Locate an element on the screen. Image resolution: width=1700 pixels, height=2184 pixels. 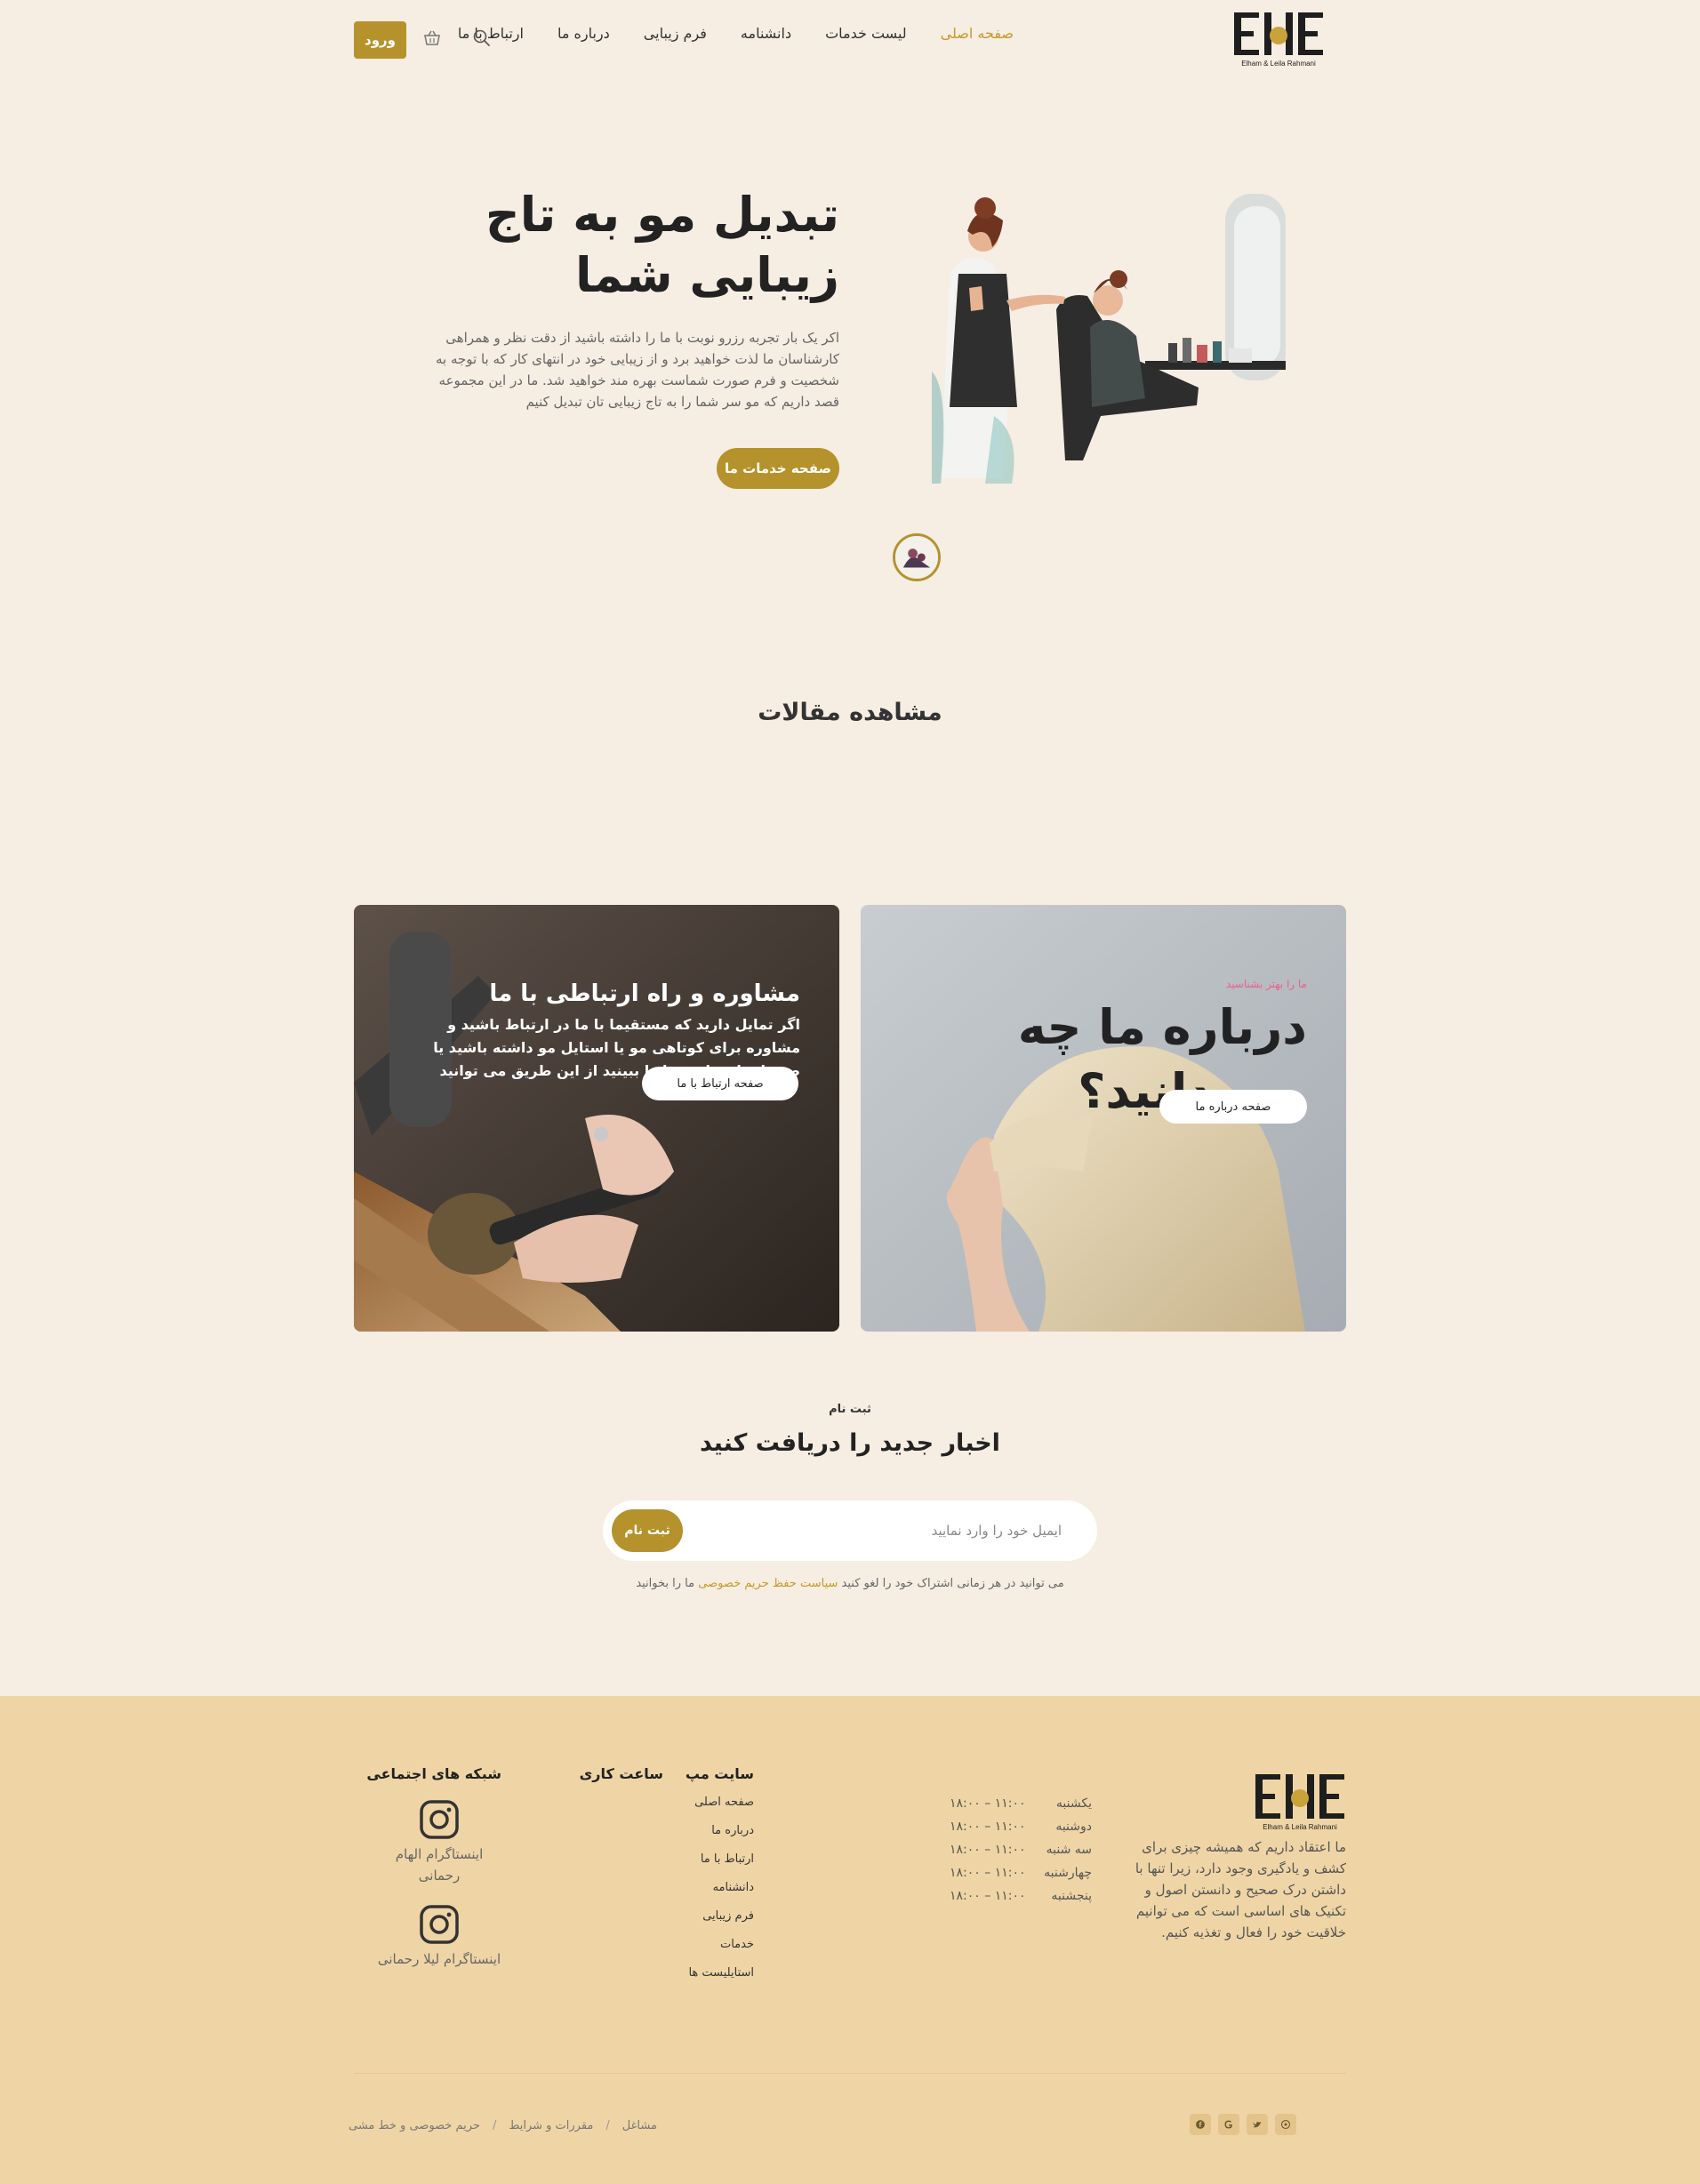
hero-title: تبدیل مو به تاج زیبایی شما is located at coordinates (652, 245).